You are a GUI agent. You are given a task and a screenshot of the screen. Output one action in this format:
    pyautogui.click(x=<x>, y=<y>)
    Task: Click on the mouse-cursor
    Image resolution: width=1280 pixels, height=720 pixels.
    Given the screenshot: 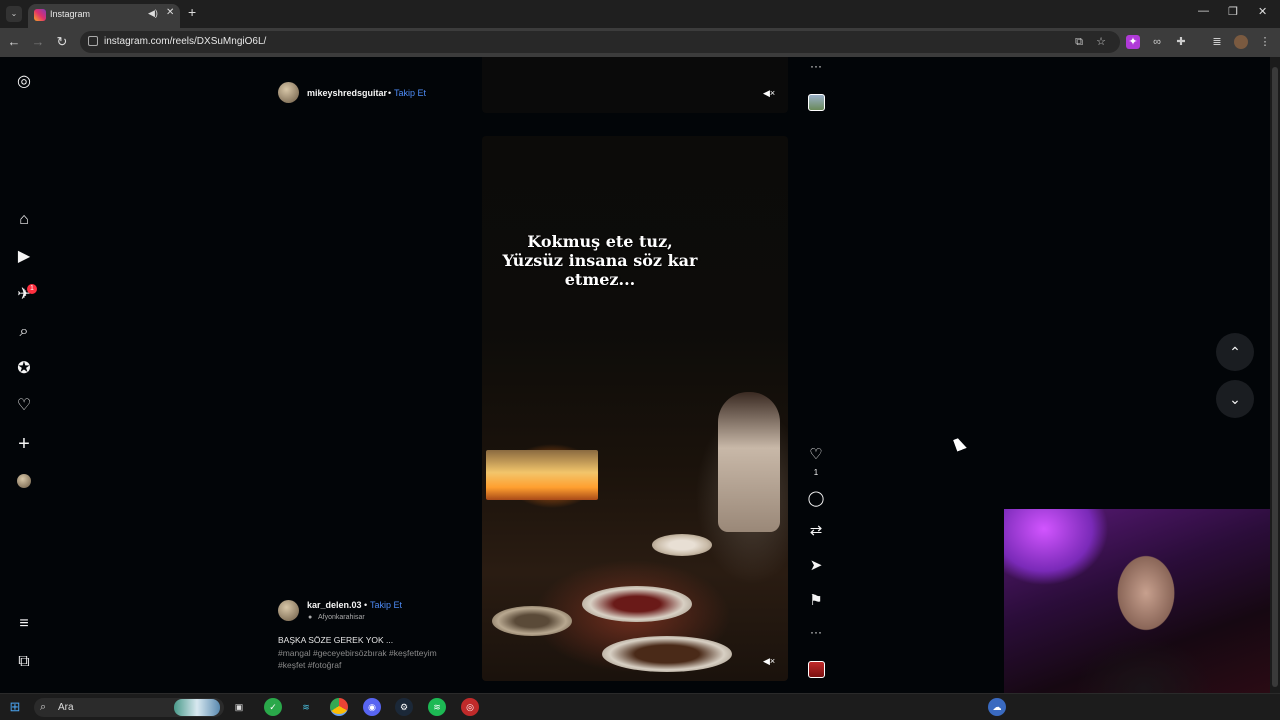 What is the action you would take?
    pyautogui.click(x=960, y=444)
    